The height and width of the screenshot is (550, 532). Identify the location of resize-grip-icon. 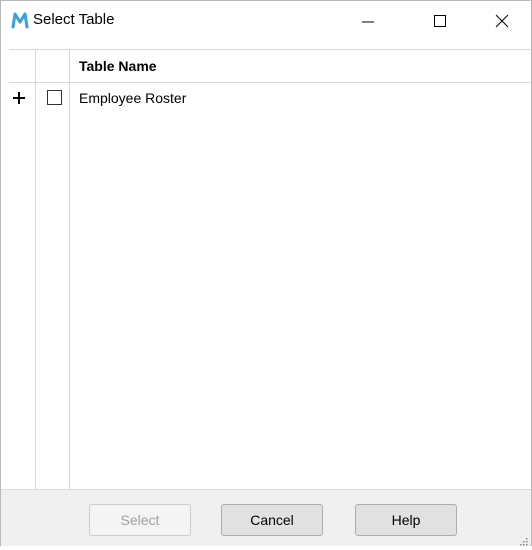
(524, 540).